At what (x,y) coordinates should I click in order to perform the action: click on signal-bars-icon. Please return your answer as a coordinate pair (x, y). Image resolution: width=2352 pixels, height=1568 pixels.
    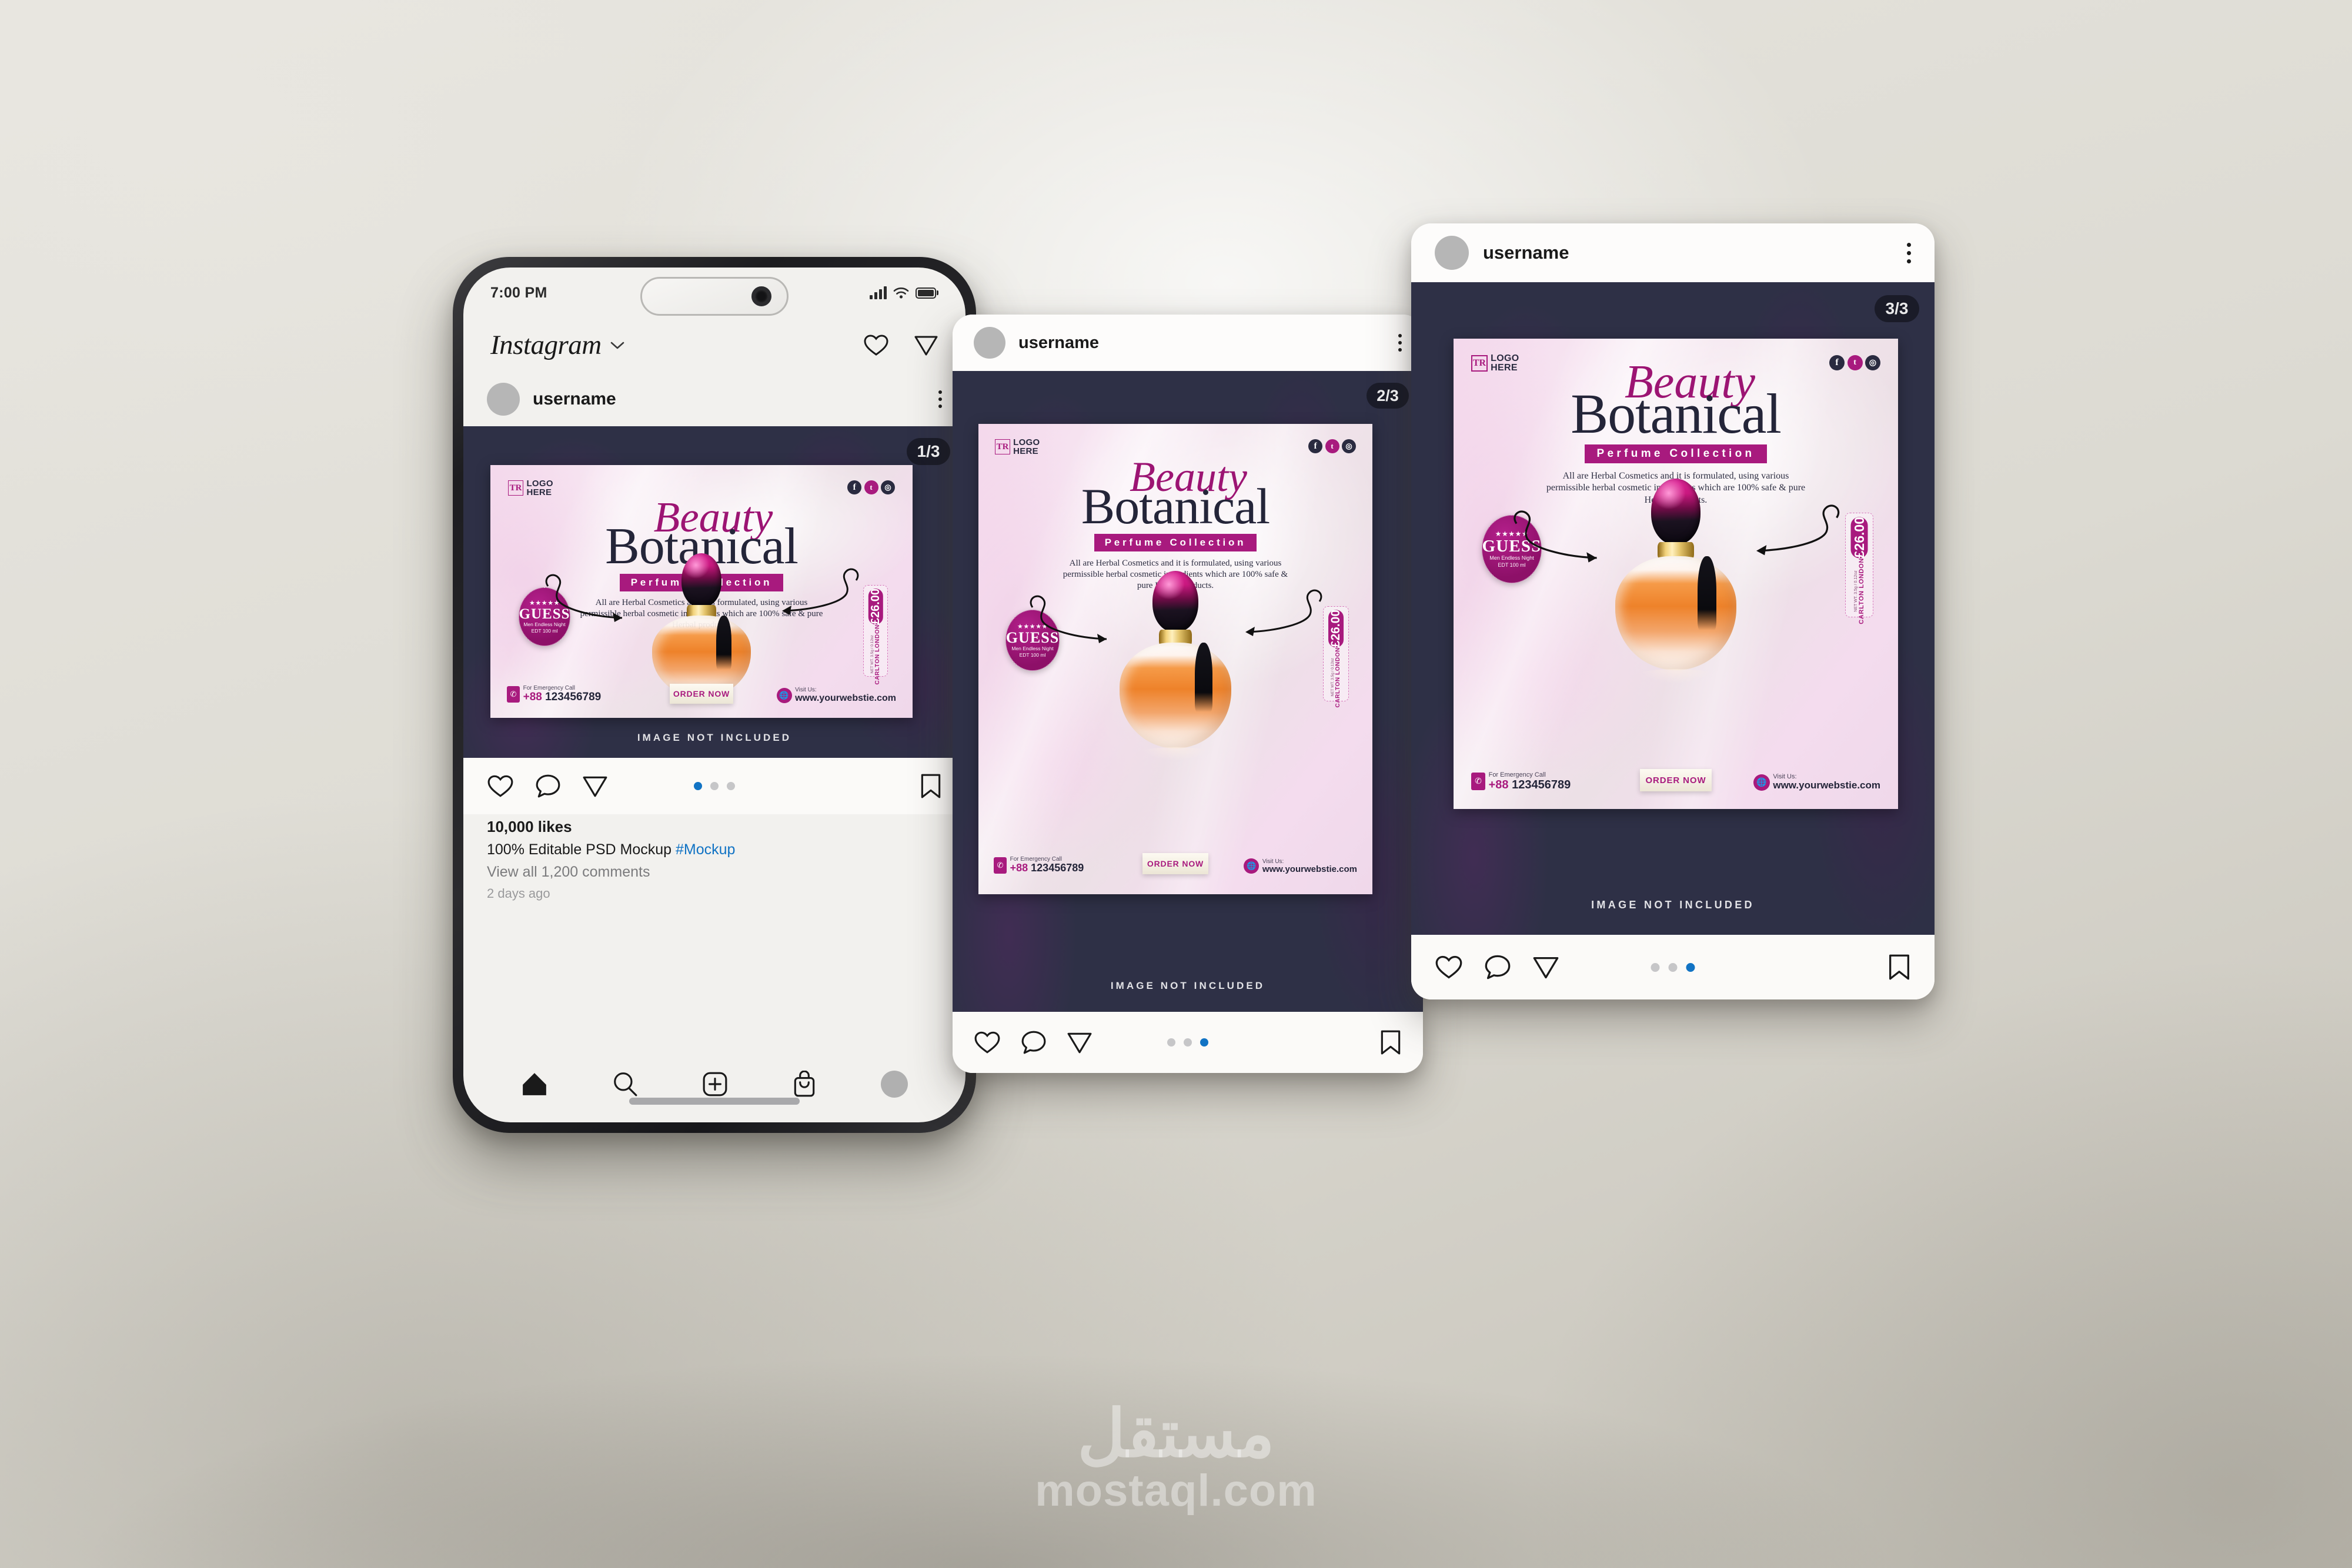
    Looking at the image, I should click on (878, 292).